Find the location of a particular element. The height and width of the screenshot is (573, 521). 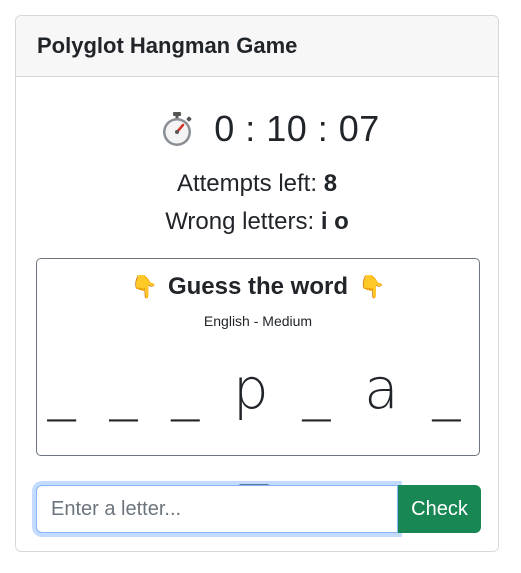

attempts-label: Attempts left: is located at coordinates (247, 183).